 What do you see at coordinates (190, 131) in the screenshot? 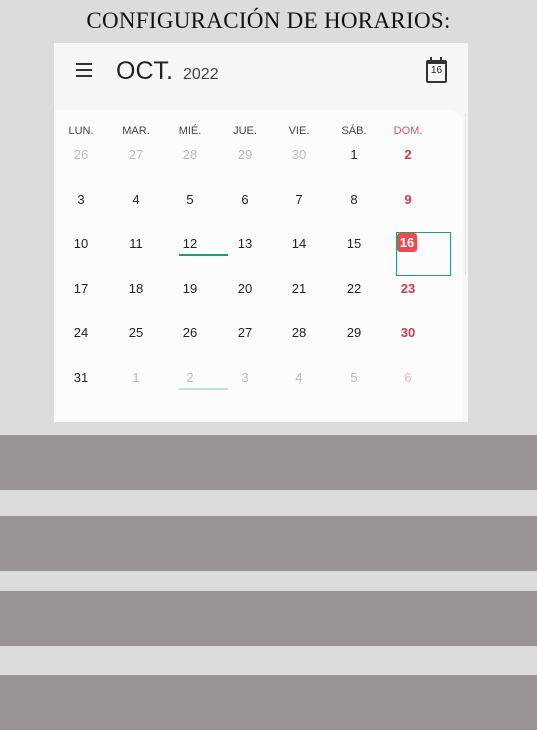
I see `weekday-header: MIÉ.` at bounding box center [190, 131].